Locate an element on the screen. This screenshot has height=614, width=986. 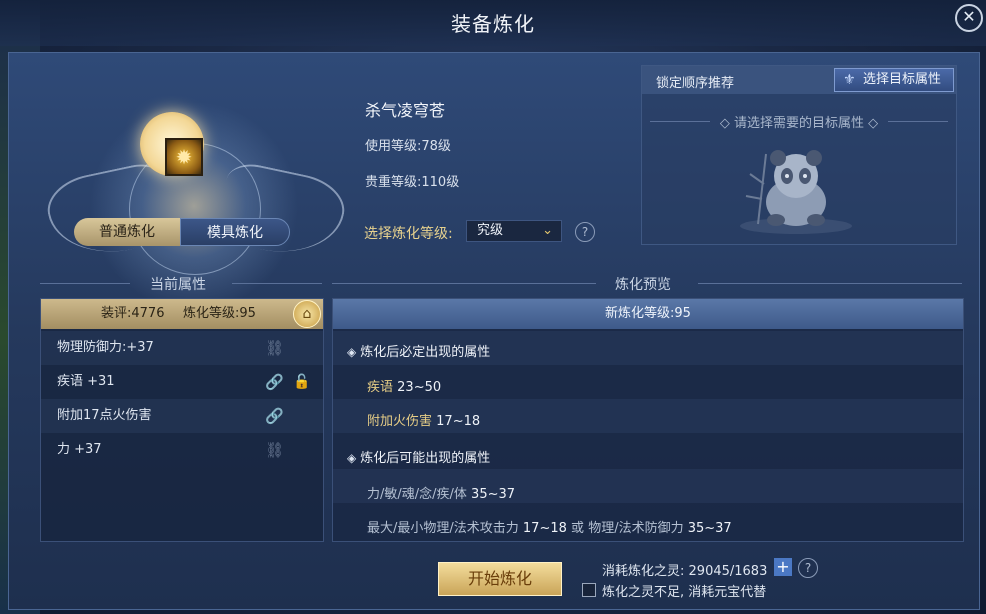
may-appear-heading: ◈ 炼化后可能出现的属性 is located at coordinates (418, 456).